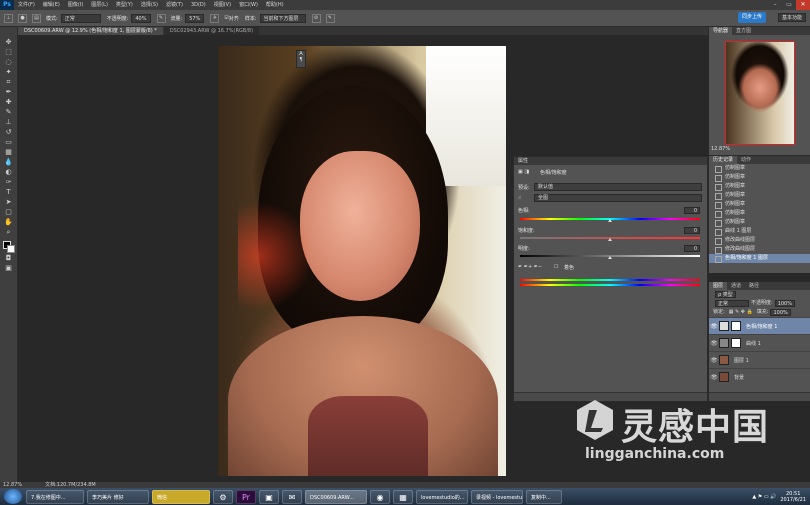 This screenshot has width=810, height=505. What do you see at coordinates (741, 312) in the screenshot?
I see `lock-icons: ▦ ✎ ✥ 🔒` at bounding box center [741, 312].